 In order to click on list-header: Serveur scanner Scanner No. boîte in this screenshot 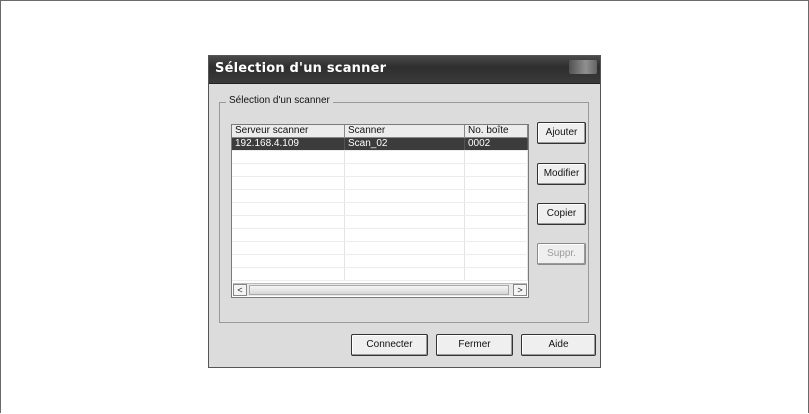, I will do `click(380, 131)`.